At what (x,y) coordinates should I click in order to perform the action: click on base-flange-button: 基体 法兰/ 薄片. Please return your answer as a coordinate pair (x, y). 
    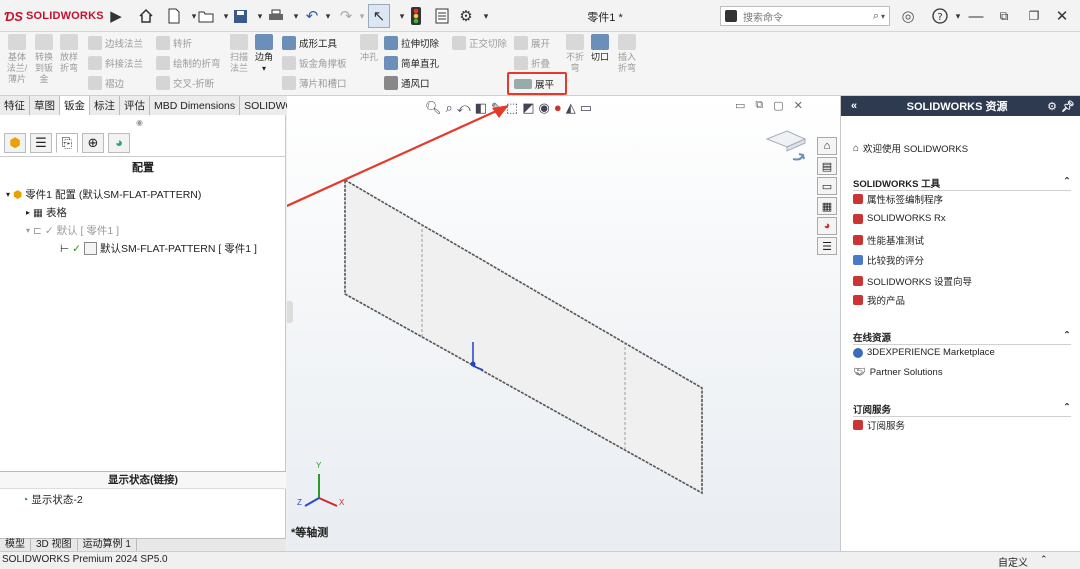
    Looking at the image, I should click on (17, 59).